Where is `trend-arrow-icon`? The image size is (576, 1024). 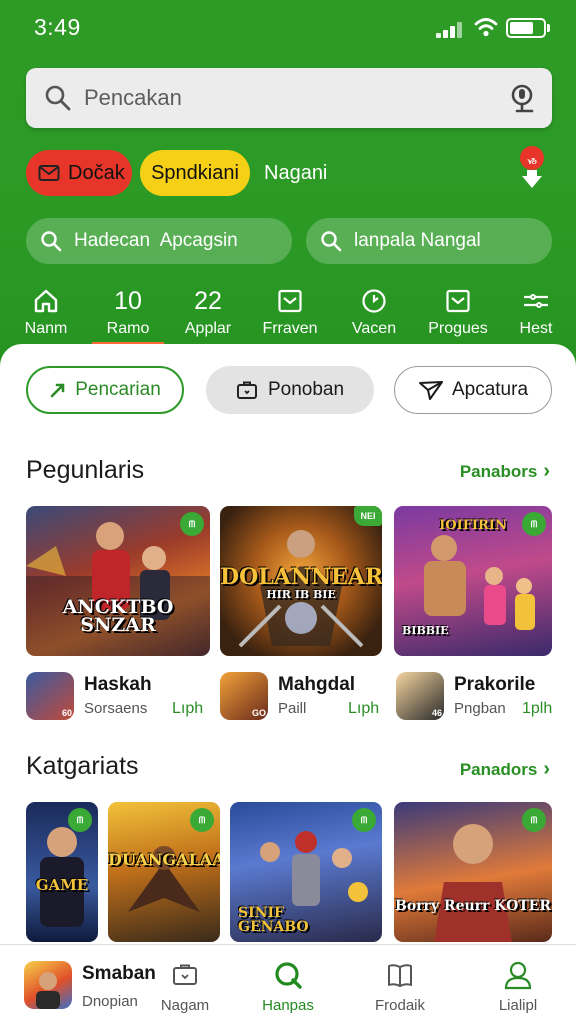 trend-arrow-icon is located at coordinates (57, 390).